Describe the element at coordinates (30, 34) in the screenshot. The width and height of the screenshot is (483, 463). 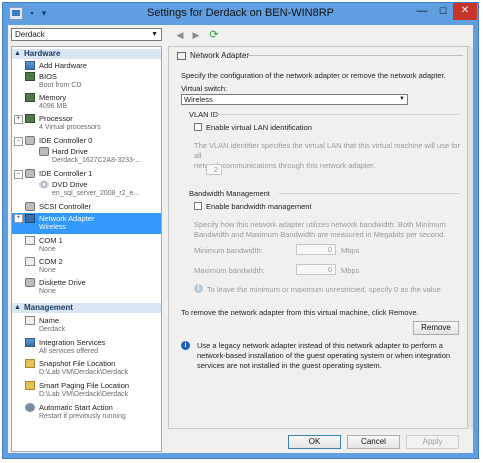
I see `vm-select-value: Derdack` at that location.